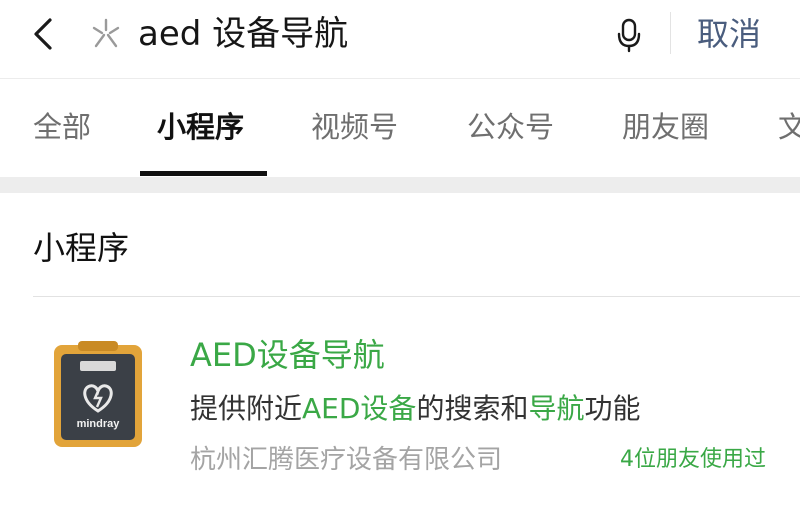  I want to click on friends-used-badge: 4位朋友使用过, so click(693, 459).